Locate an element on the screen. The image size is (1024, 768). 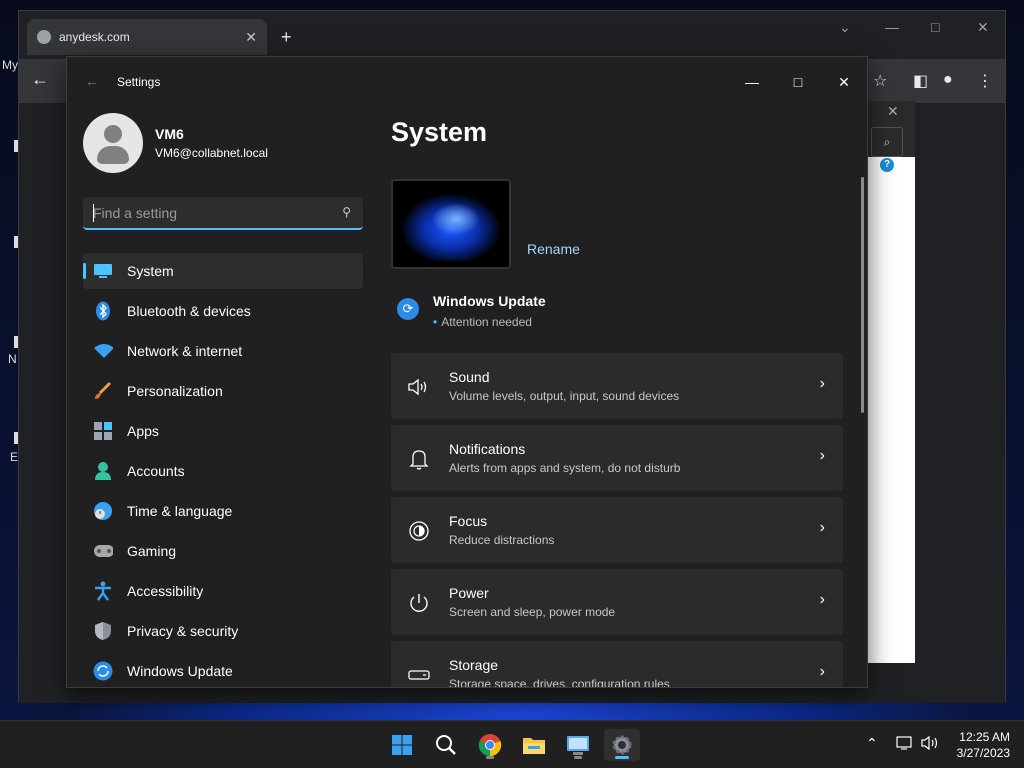
nav-item-gaming: Gaming is located at coordinates (223, 551).